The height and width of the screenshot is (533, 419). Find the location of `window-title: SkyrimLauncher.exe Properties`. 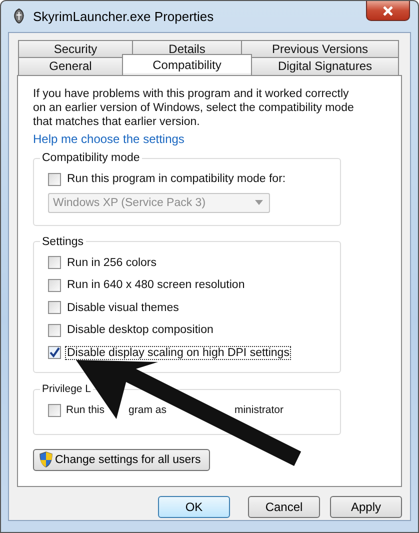

window-title: SkyrimLauncher.exe Properties is located at coordinates (124, 16).